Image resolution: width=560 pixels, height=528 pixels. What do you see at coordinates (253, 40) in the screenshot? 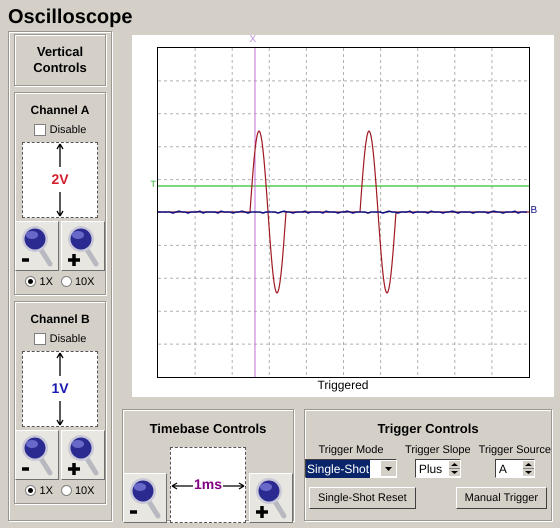
I see `cursor-marker: X` at bounding box center [253, 40].